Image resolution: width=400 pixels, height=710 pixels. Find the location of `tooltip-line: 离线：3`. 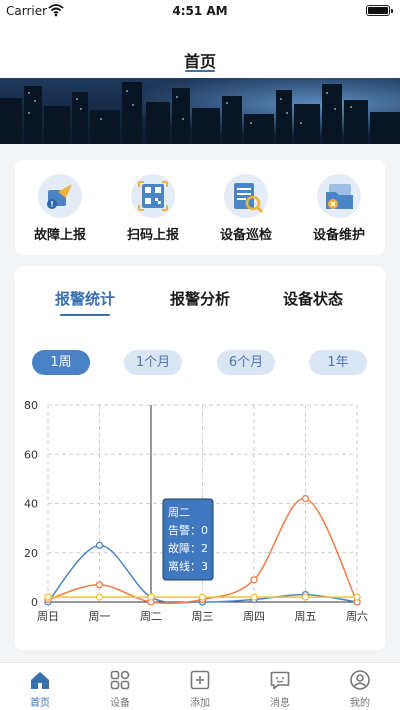

tooltip-line: 离线：3 is located at coordinates (188, 566).